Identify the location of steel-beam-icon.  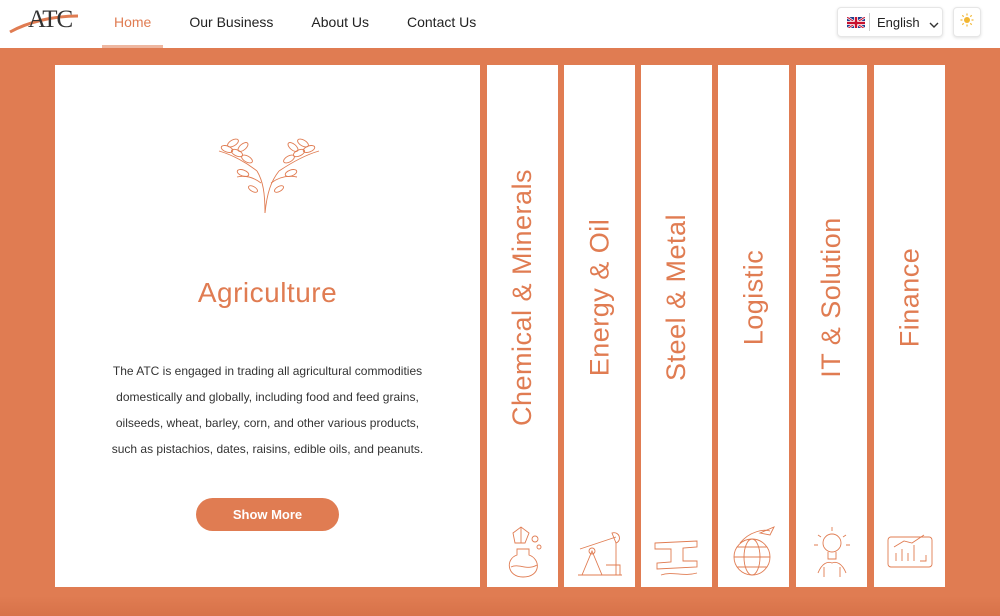
(677, 551).